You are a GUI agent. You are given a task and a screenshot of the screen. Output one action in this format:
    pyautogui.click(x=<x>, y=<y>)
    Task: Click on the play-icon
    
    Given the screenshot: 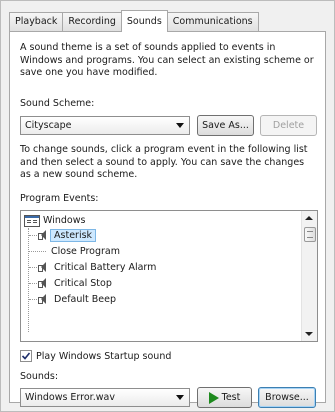 What is the action you would take?
    pyautogui.click(x=213, y=397)
    